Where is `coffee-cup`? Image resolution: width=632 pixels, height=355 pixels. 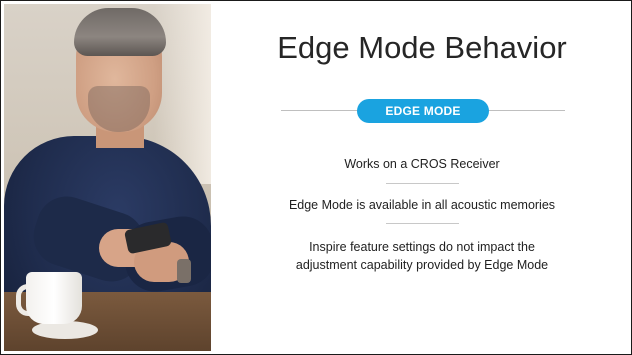
coffee-cup is located at coordinates (54, 298).